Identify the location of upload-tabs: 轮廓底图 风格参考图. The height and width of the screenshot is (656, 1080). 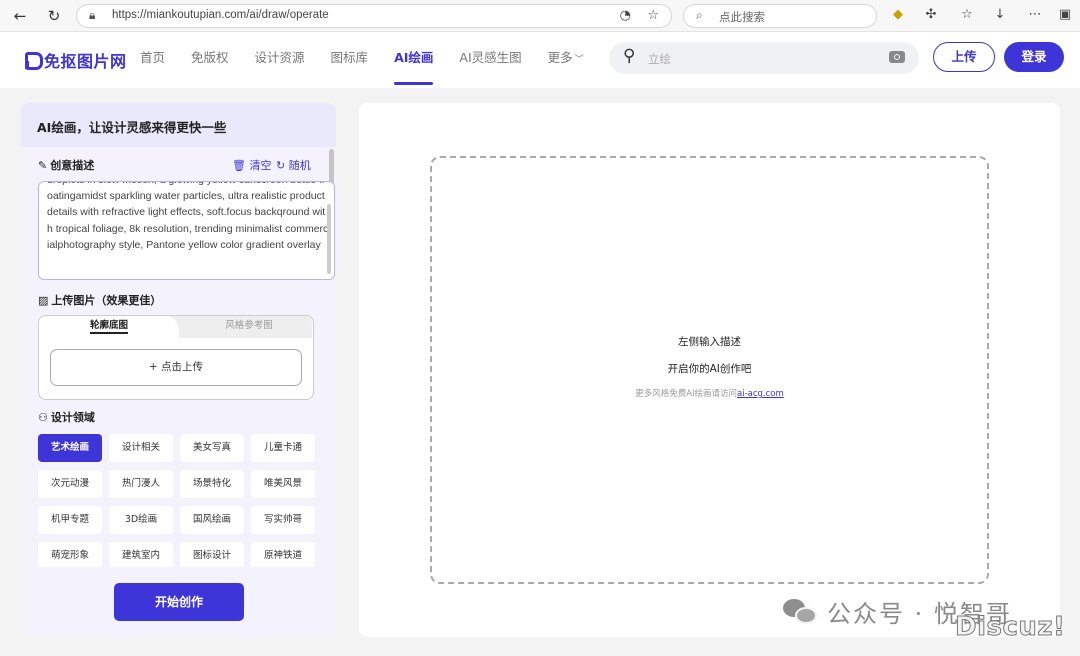
(175, 327).